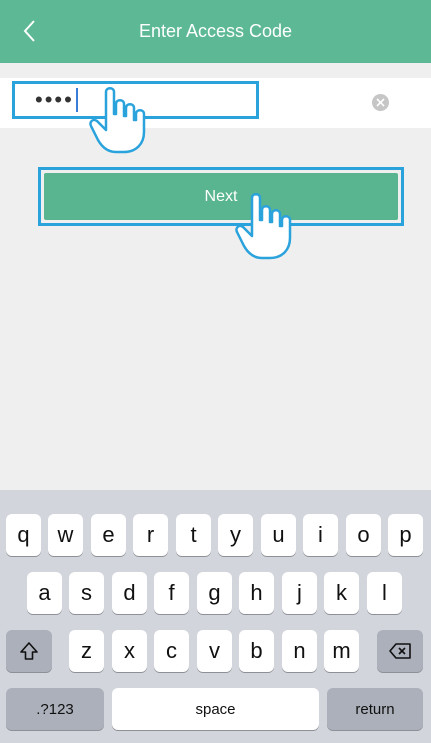 This screenshot has width=431, height=743. What do you see at coordinates (129, 651) in the screenshot?
I see `key-x: x` at bounding box center [129, 651].